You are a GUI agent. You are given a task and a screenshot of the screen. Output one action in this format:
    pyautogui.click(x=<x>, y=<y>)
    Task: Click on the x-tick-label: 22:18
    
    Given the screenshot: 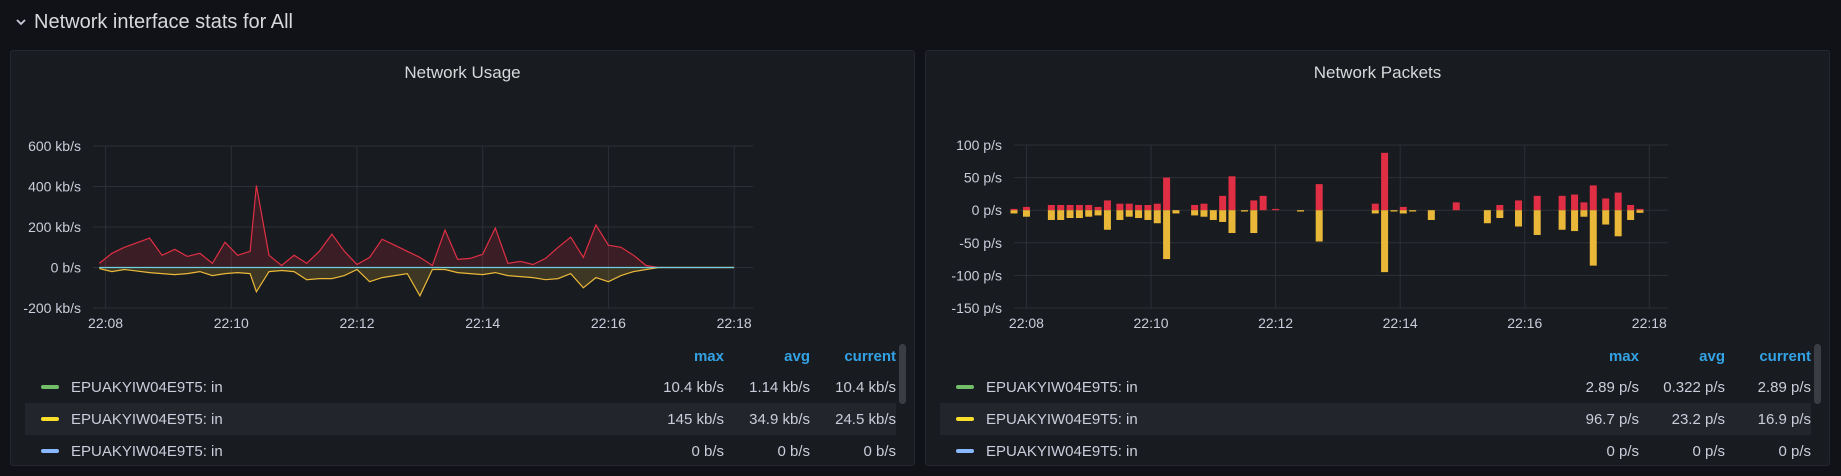 What is the action you would take?
    pyautogui.click(x=1649, y=323)
    